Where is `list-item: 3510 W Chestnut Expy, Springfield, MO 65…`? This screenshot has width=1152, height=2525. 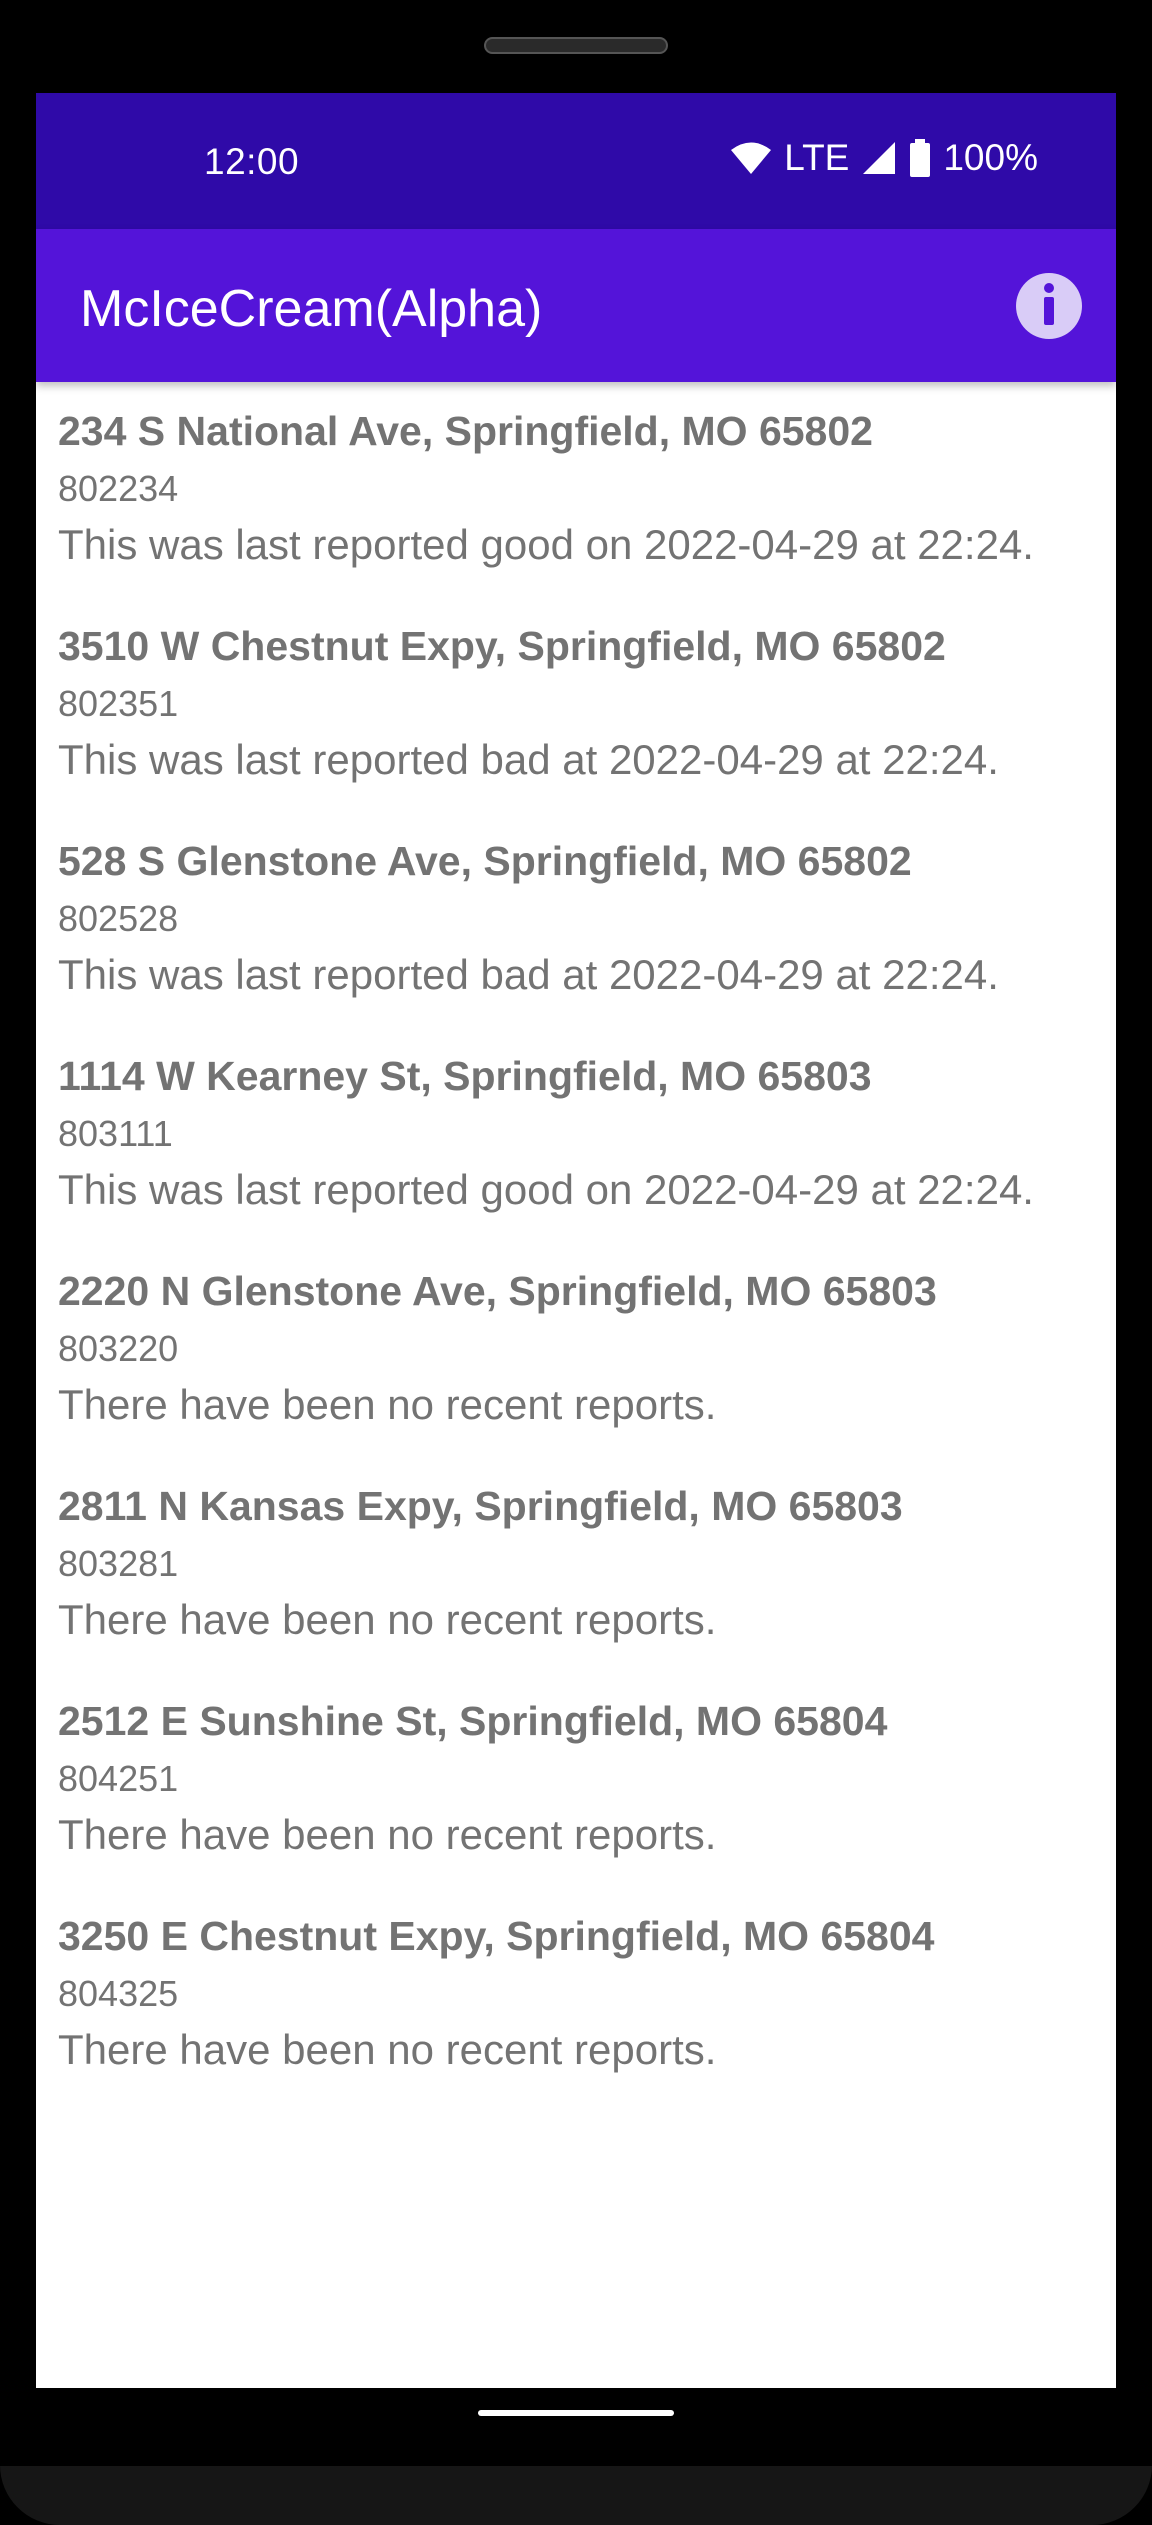 list-item: 3510 W Chestnut Expy, Springfield, MO 65… is located at coordinates (576, 704).